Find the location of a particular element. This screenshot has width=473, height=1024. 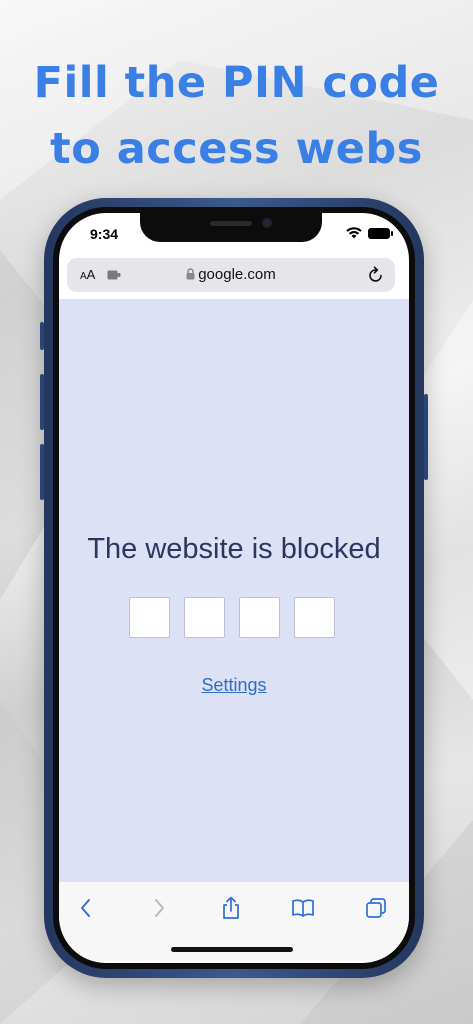

volume-up-button is located at coordinates (42, 402).